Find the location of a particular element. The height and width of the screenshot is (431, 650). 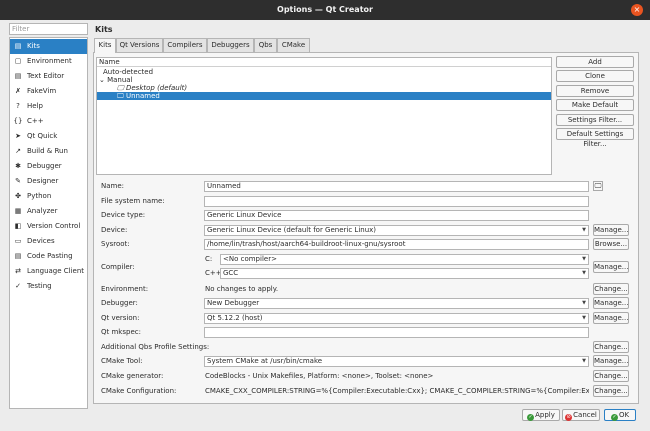

sidebar-item-build-run: ↗ Build & Run is located at coordinates (48, 151).